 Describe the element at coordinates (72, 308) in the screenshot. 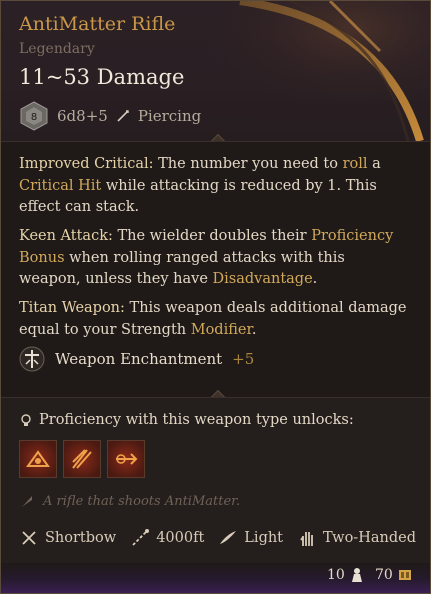

I see `effect-name: Titan Weapon:` at that location.